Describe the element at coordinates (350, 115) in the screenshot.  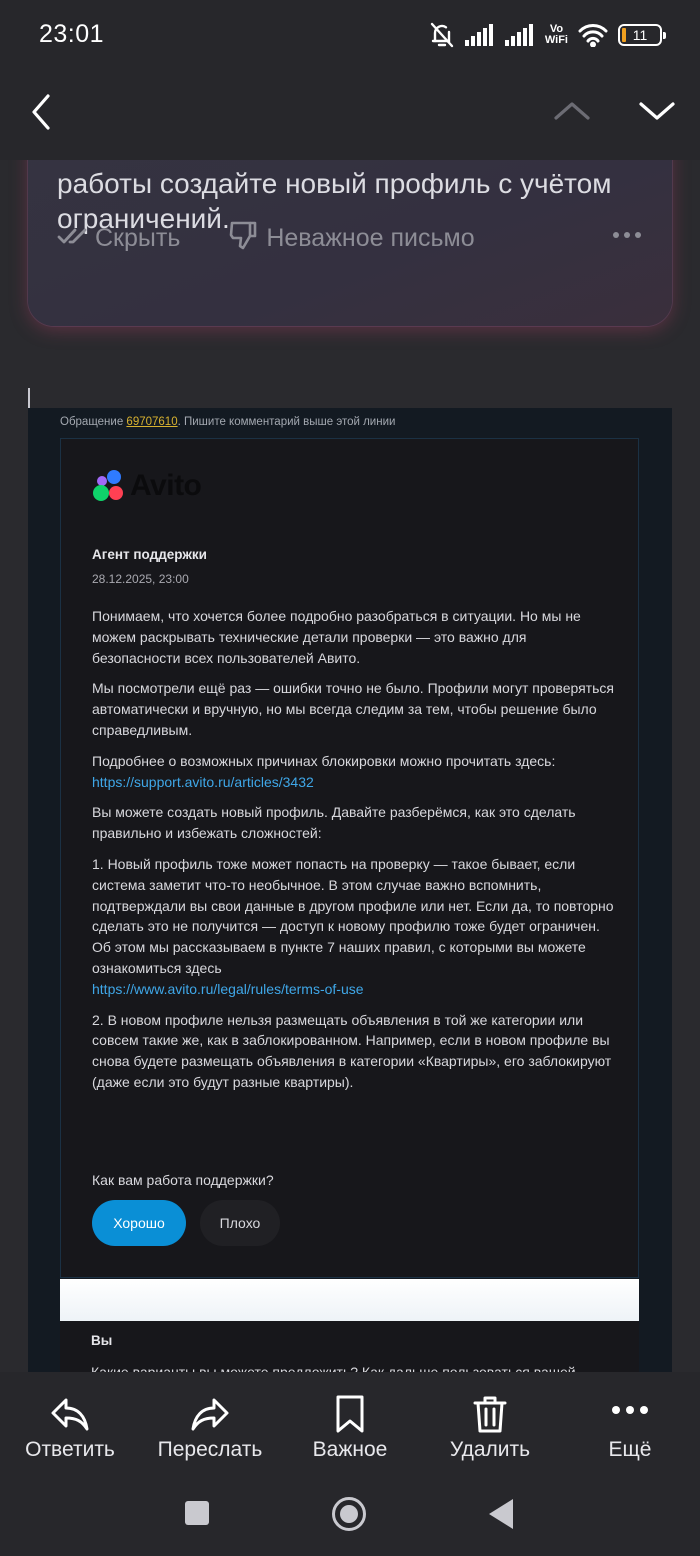
I see `top-navigation` at that location.